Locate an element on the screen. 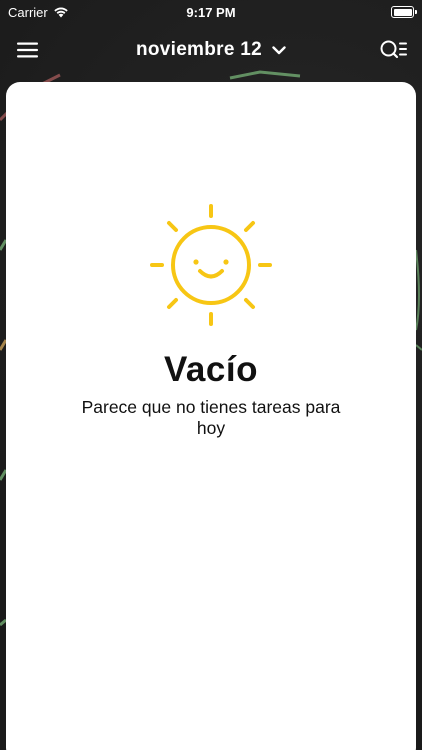 The height and width of the screenshot is (750, 422). battery-level is located at coordinates (402, 12).